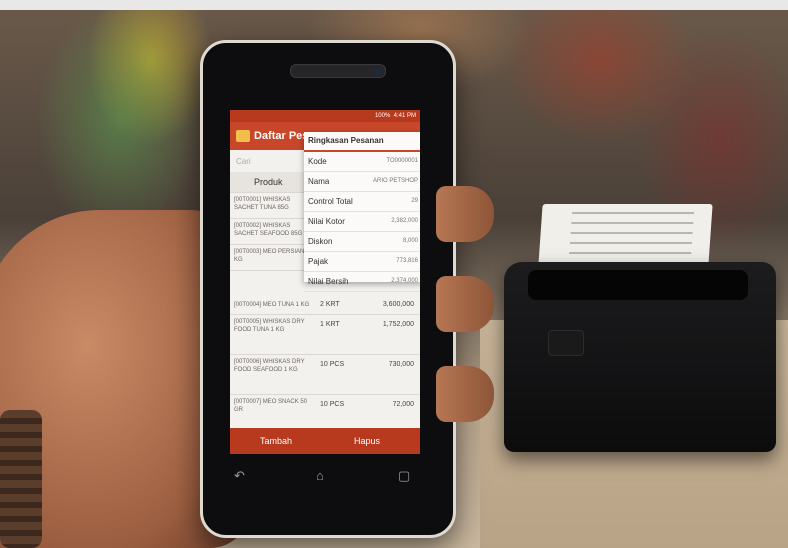 Image resolution: width=788 pixels, height=548 pixels. Describe the element at coordinates (330, 304) in the screenshot. I see `item-qty: 2 KRT` at that location.